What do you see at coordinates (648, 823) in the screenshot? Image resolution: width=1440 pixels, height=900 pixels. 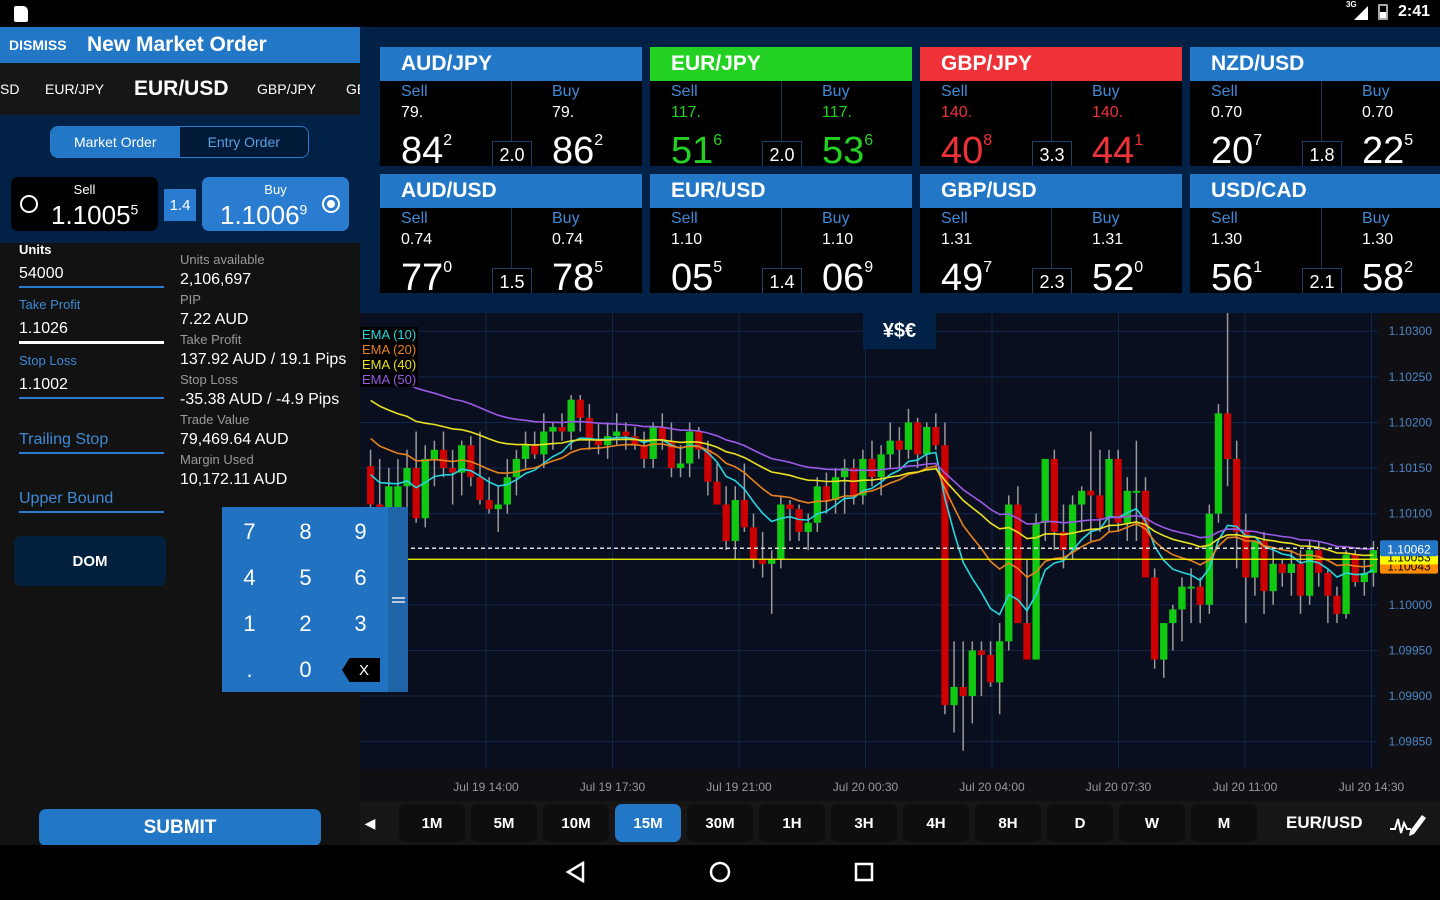 I see `timeframe-15m: 15M` at bounding box center [648, 823].